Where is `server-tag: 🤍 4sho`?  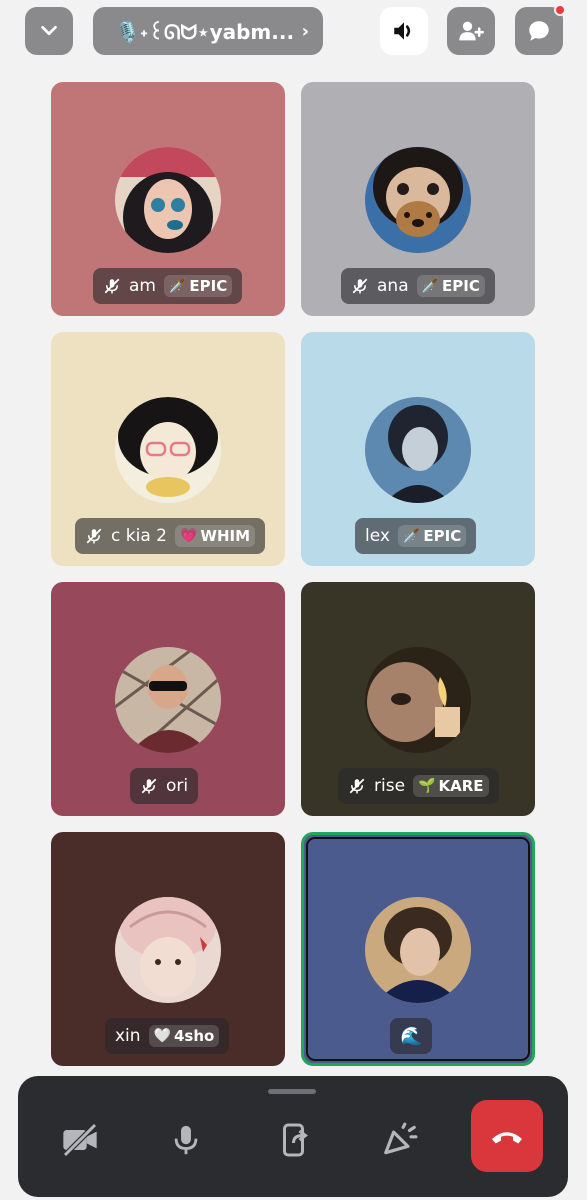 server-tag: 🤍 4sho is located at coordinates (184, 1036).